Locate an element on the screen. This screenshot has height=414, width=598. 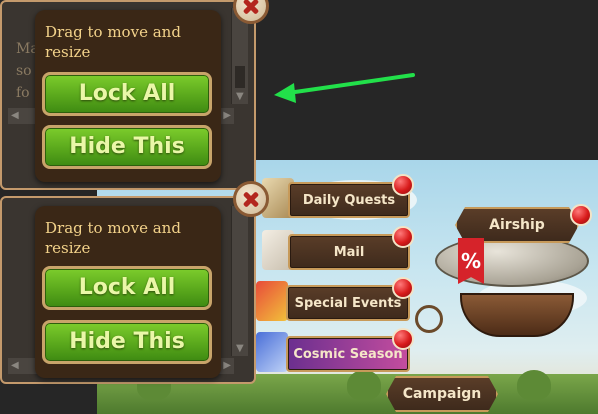
propeller-icon is located at coordinates (429, 319).